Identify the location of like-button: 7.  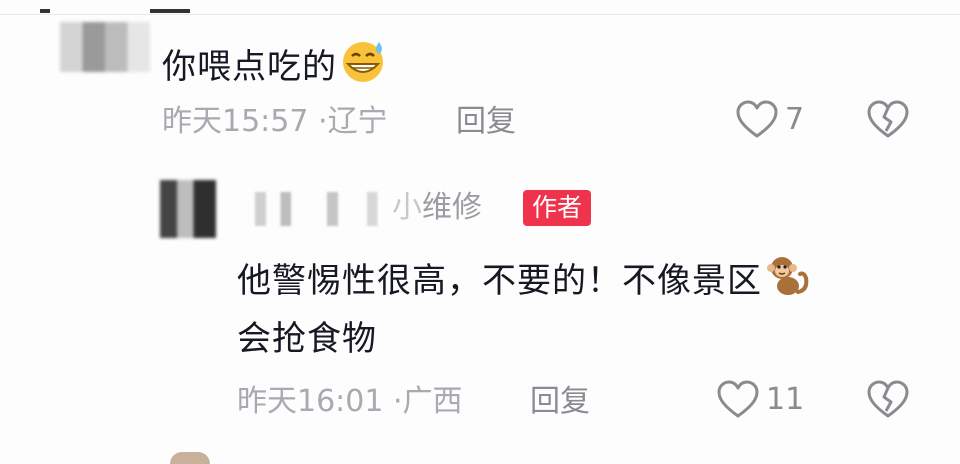
(769, 120).